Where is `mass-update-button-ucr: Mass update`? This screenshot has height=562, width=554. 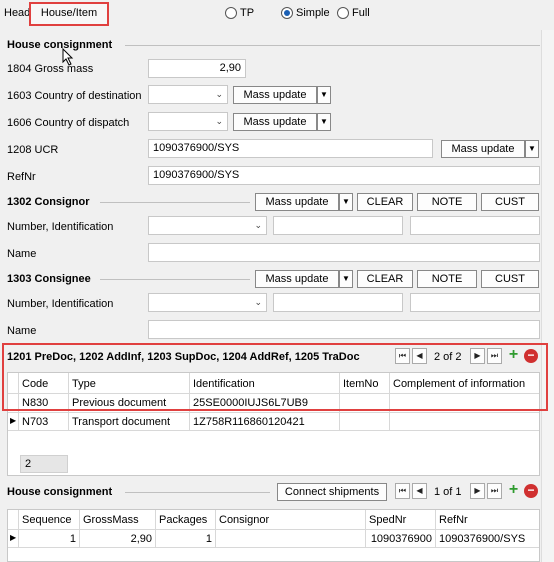
mass-update-button-ucr: Mass update is located at coordinates (483, 149).